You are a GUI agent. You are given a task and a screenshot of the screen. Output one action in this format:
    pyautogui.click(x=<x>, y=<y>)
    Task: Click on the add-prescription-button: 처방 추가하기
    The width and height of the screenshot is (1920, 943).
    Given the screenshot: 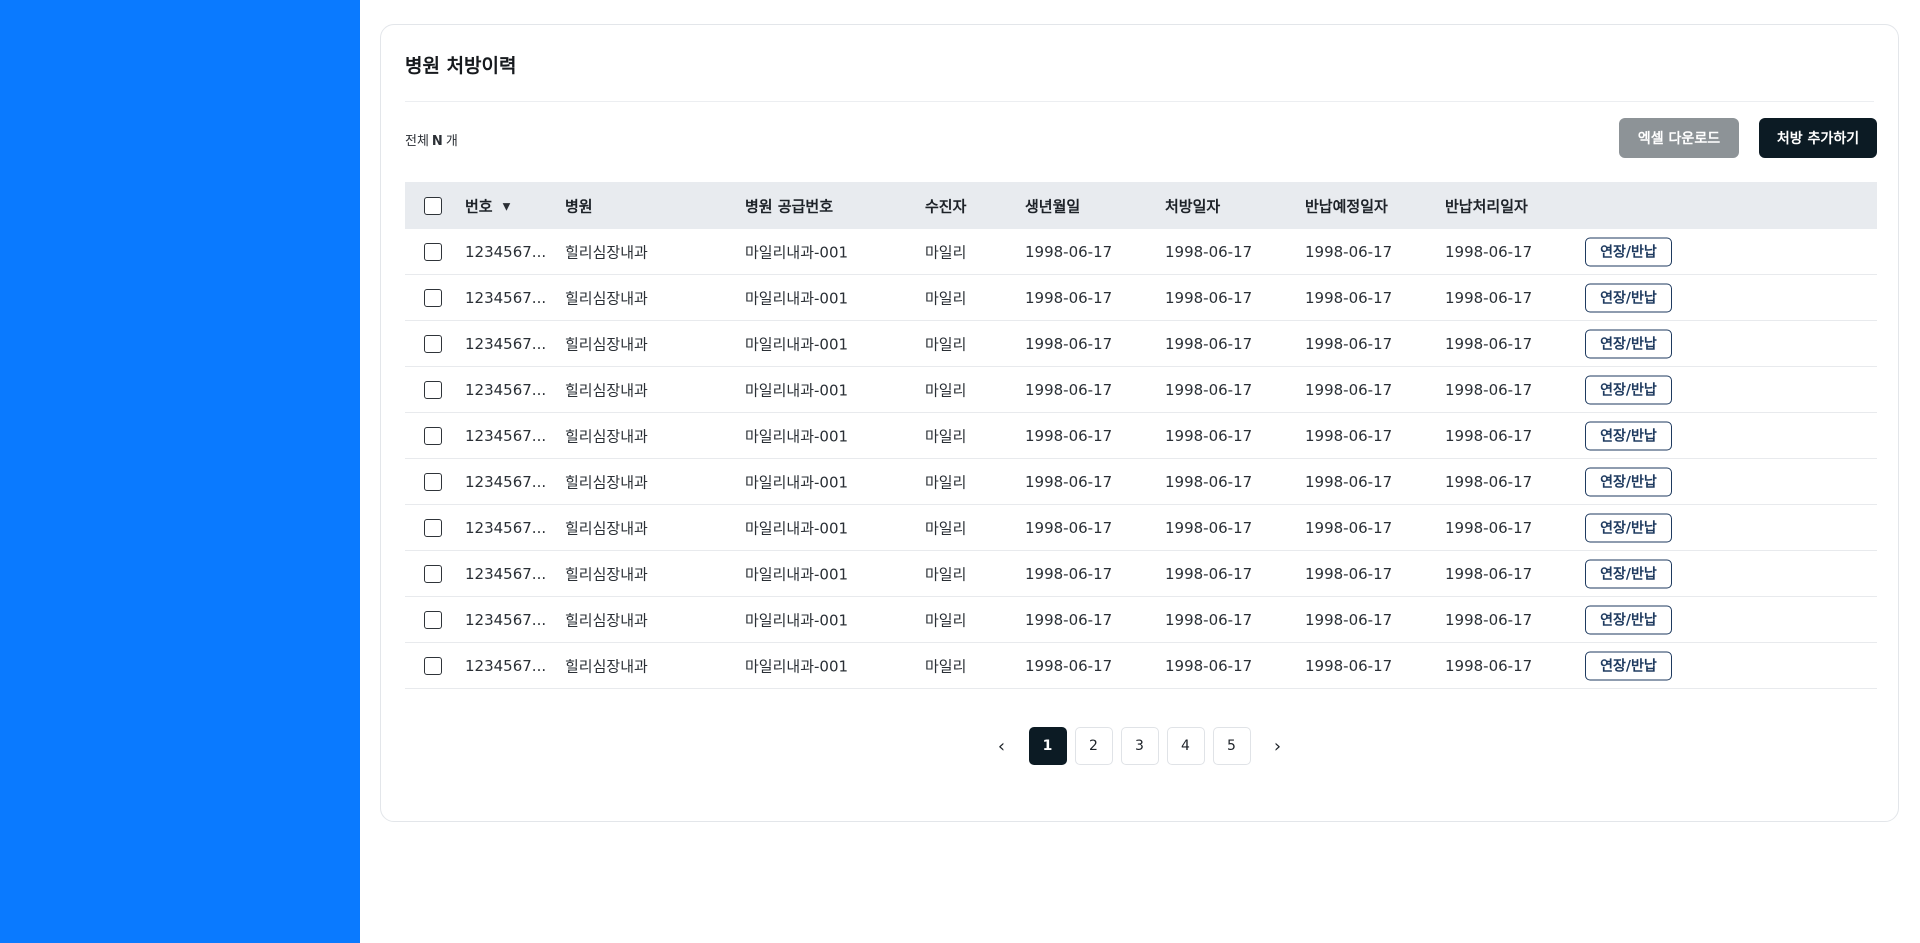 What is the action you would take?
    pyautogui.click(x=1818, y=138)
    